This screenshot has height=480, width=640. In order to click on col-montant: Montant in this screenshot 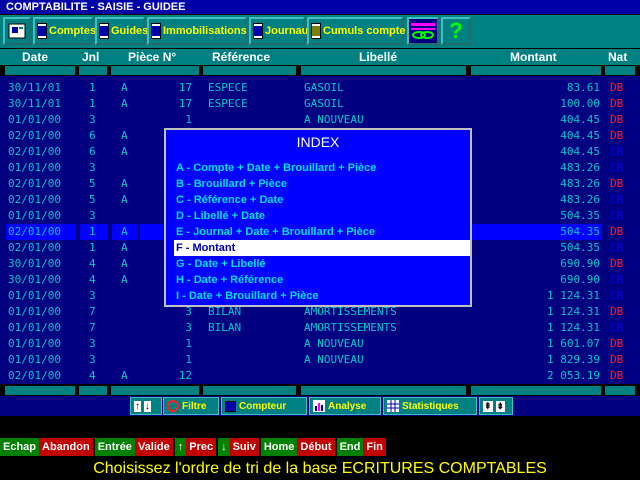, I will do `click(533, 57)`.